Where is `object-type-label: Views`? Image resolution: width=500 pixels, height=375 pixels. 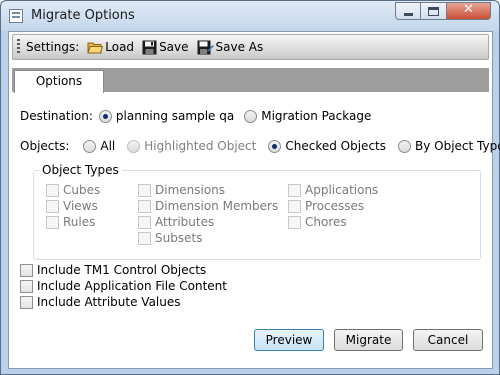 object-type-label: Views is located at coordinates (80, 206).